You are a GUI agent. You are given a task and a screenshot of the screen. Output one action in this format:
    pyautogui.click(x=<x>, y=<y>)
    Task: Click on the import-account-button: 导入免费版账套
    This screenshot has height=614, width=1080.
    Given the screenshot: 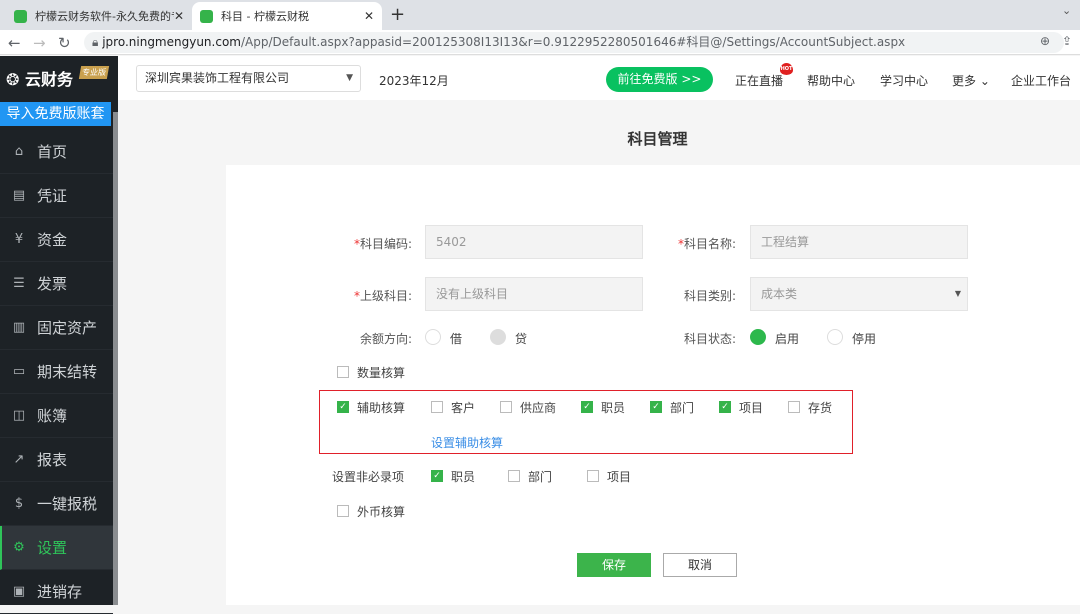 What is the action you would take?
    pyautogui.click(x=55, y=114)
    